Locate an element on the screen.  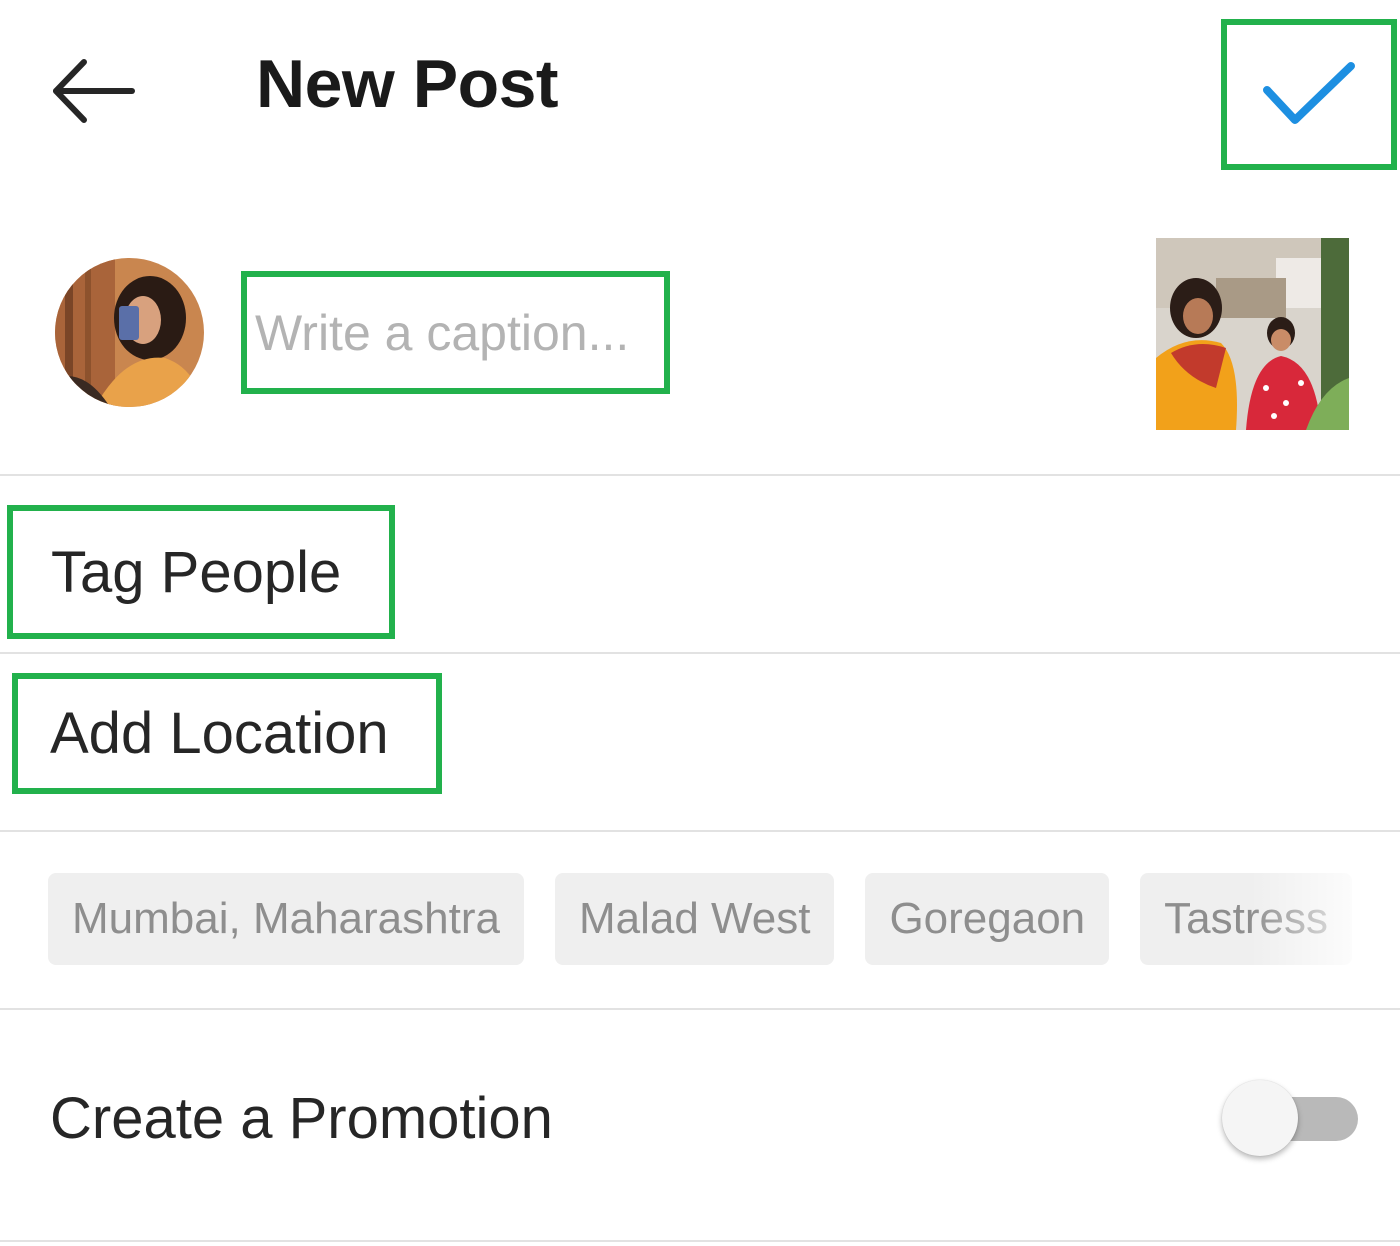
tag-people-label: Tag People is located at coordinates (196, 572).